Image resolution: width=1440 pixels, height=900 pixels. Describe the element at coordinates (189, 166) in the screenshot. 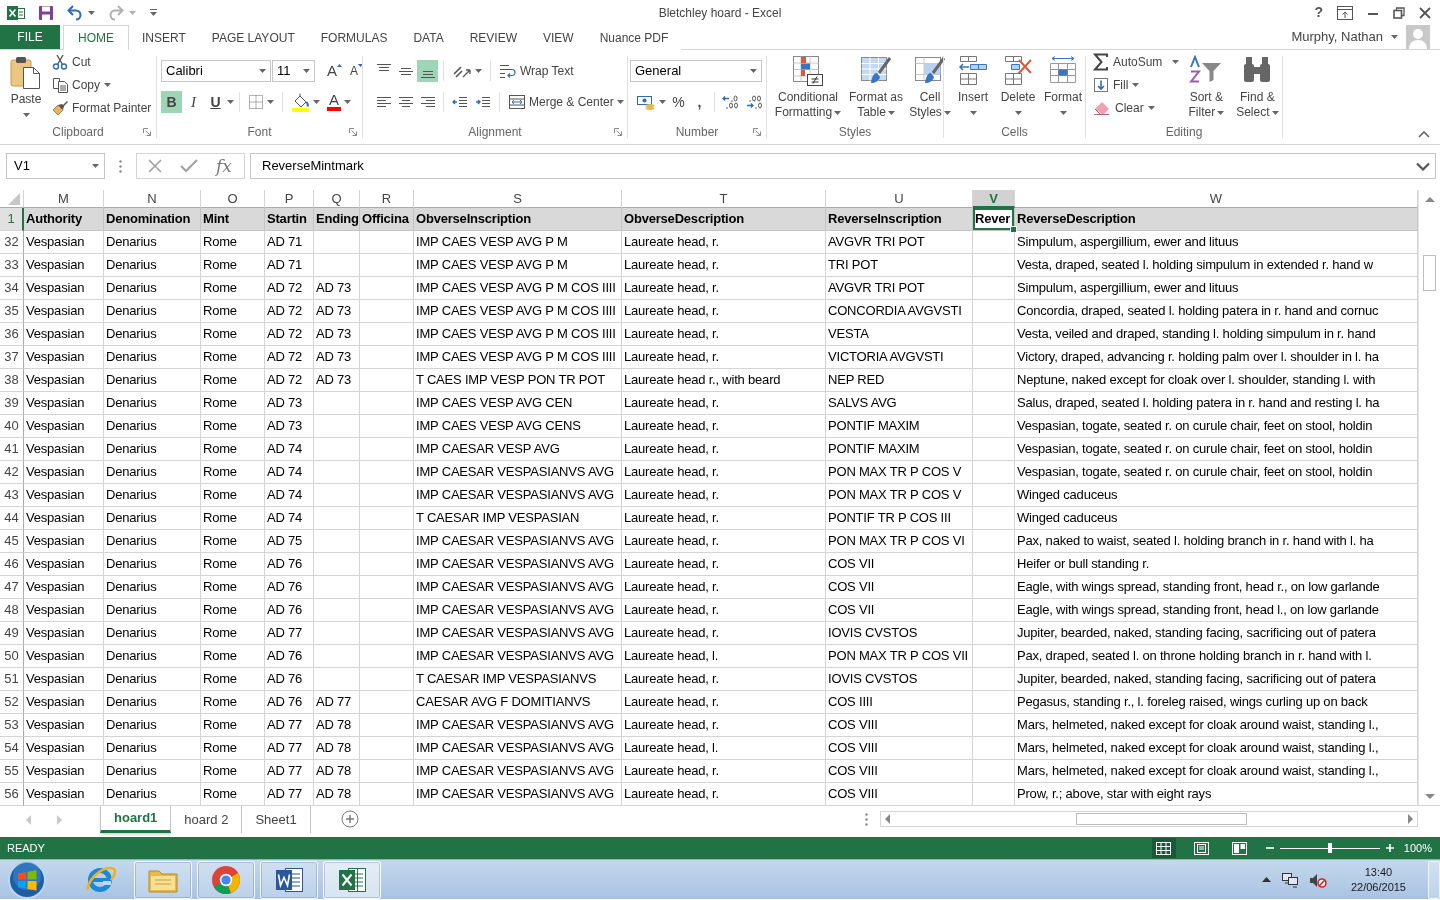

I see `check-icon` at that location.